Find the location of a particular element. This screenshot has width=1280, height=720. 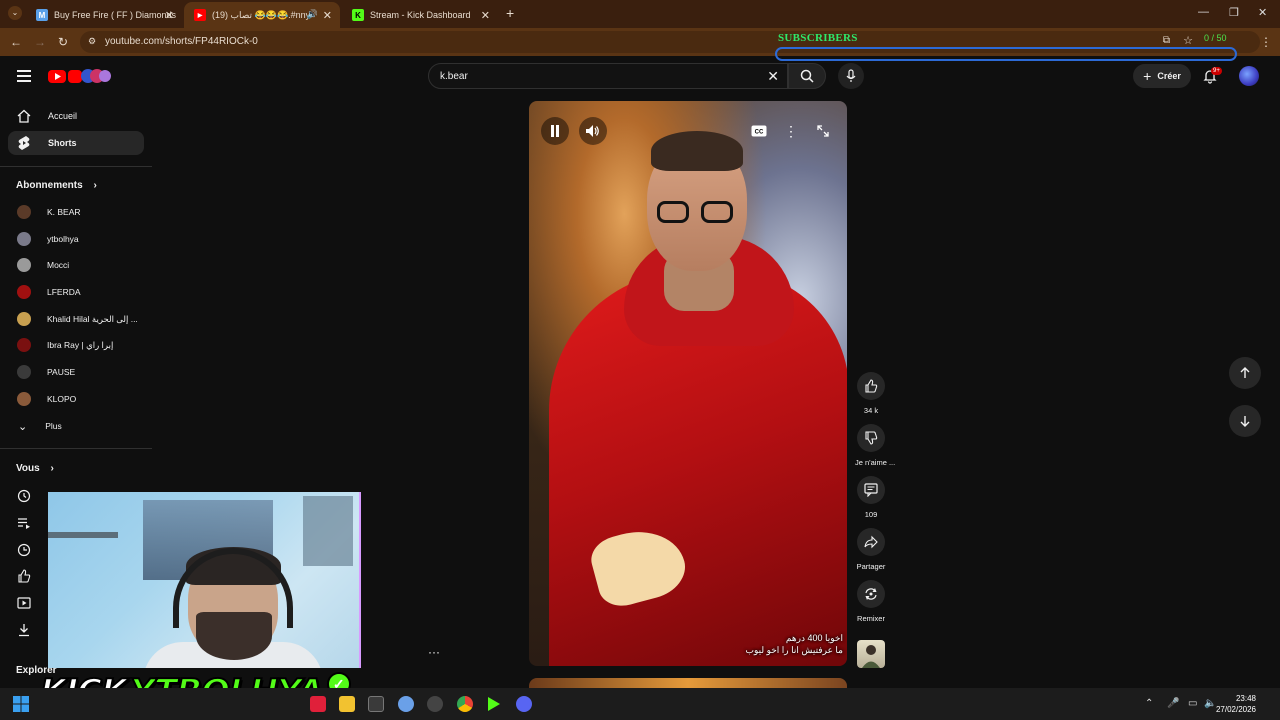

kick-app-icon is located at coordinates (494, 704).